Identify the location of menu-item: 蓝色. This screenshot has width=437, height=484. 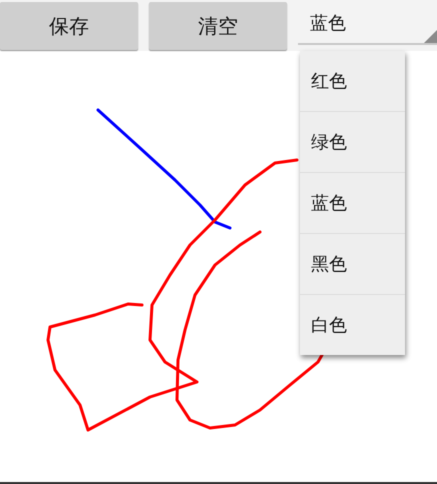
(352, 203).